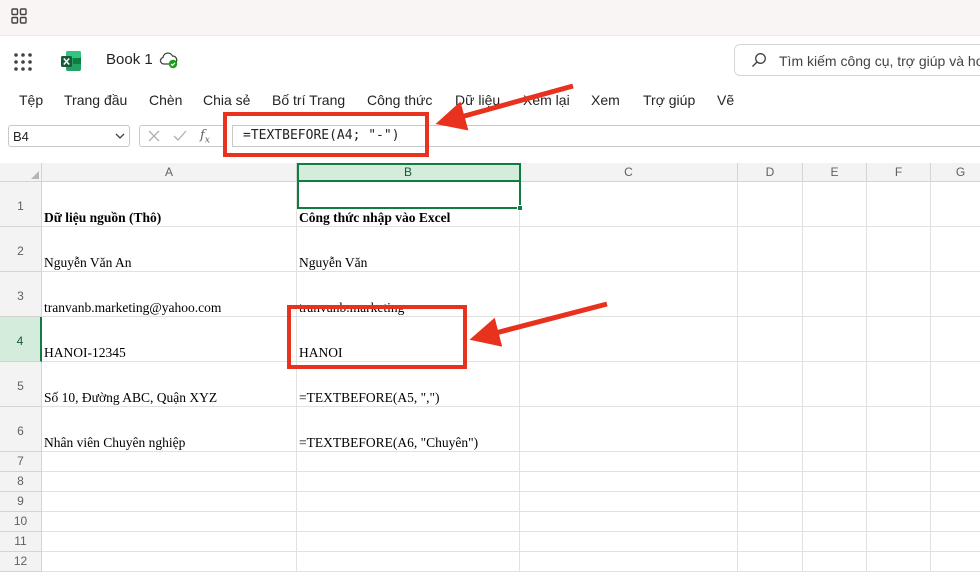  Describe the element at coordinates (629, 384) in the screenshot. I see `cell-c5` at that location.